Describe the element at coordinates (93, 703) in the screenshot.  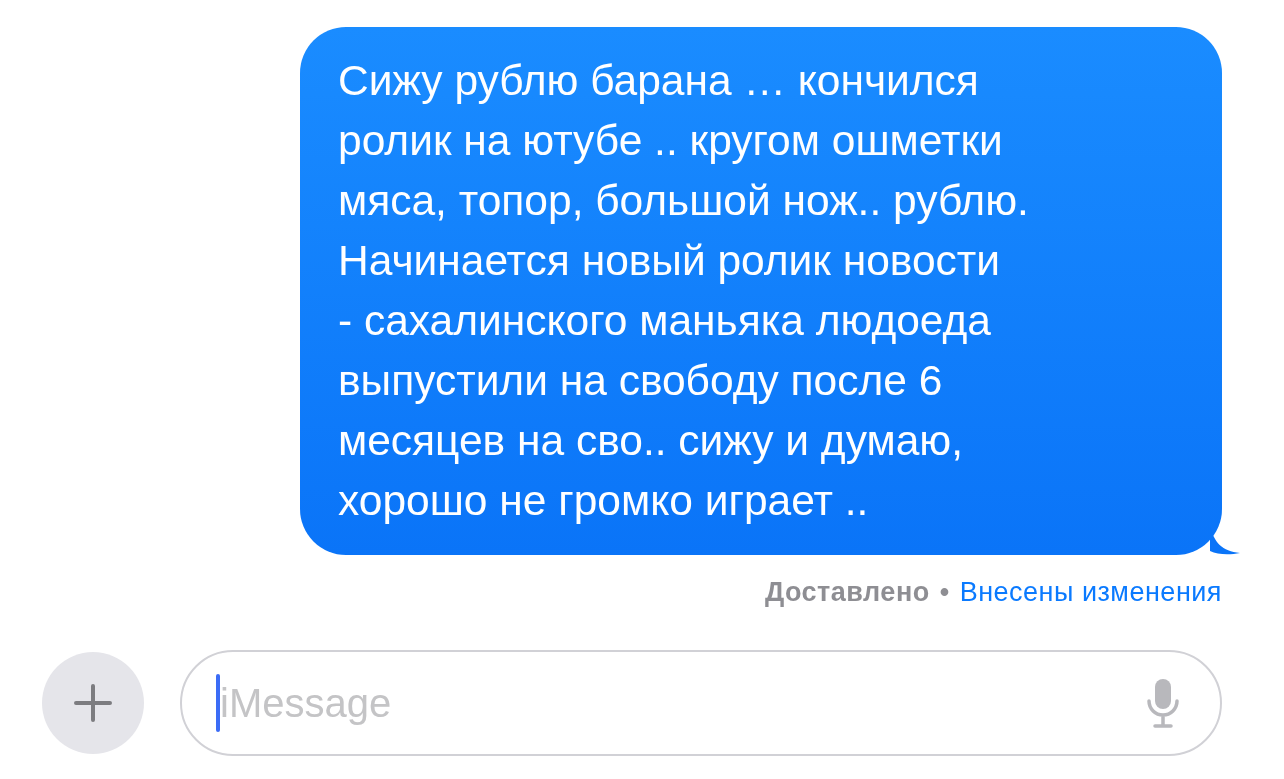
I see `plus-icon` at that location.